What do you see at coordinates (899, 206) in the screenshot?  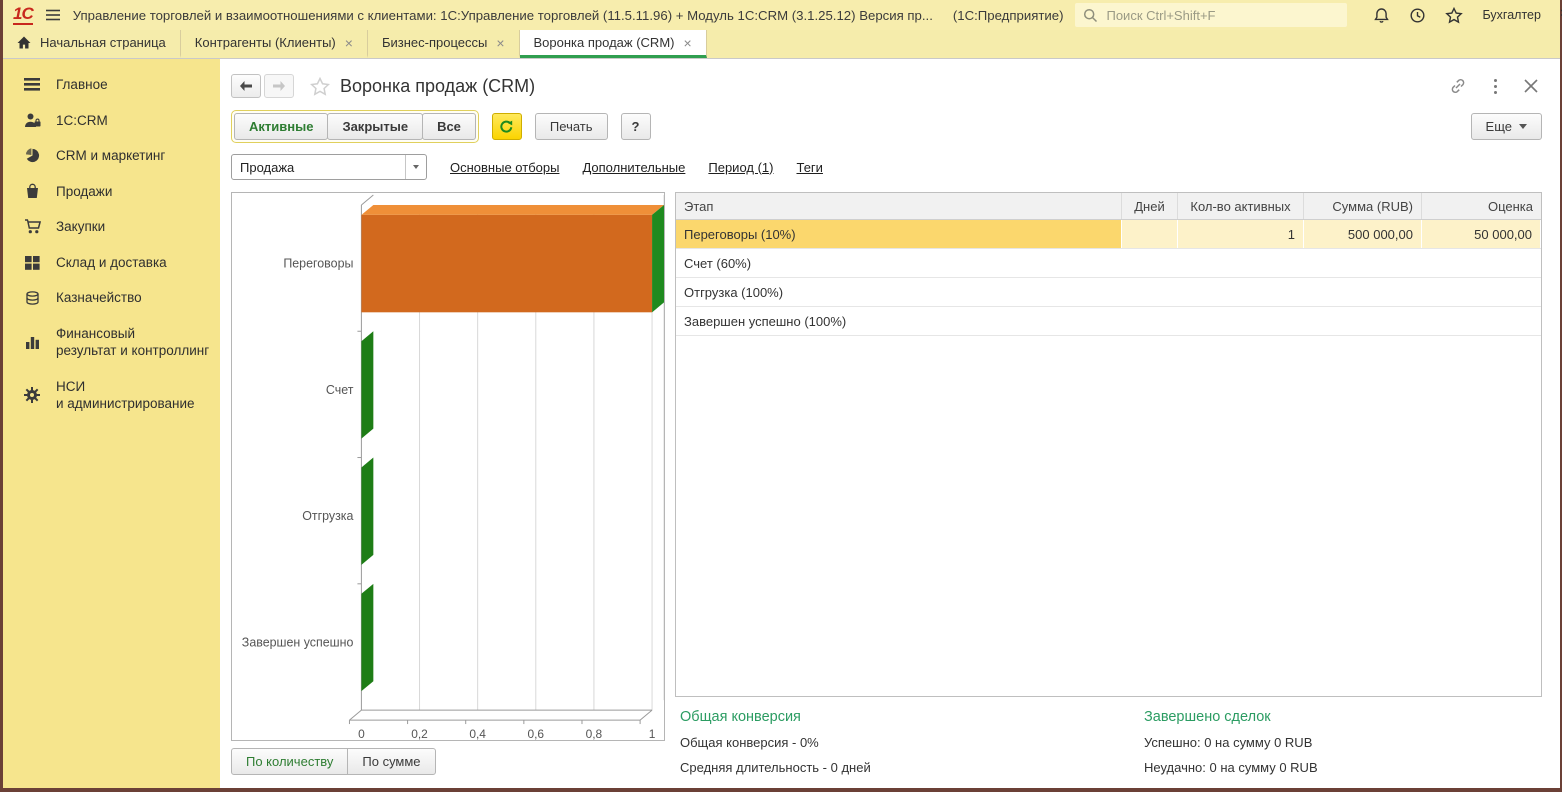 I see `column-header-stage: Этап` at bounding box center [899, 206].